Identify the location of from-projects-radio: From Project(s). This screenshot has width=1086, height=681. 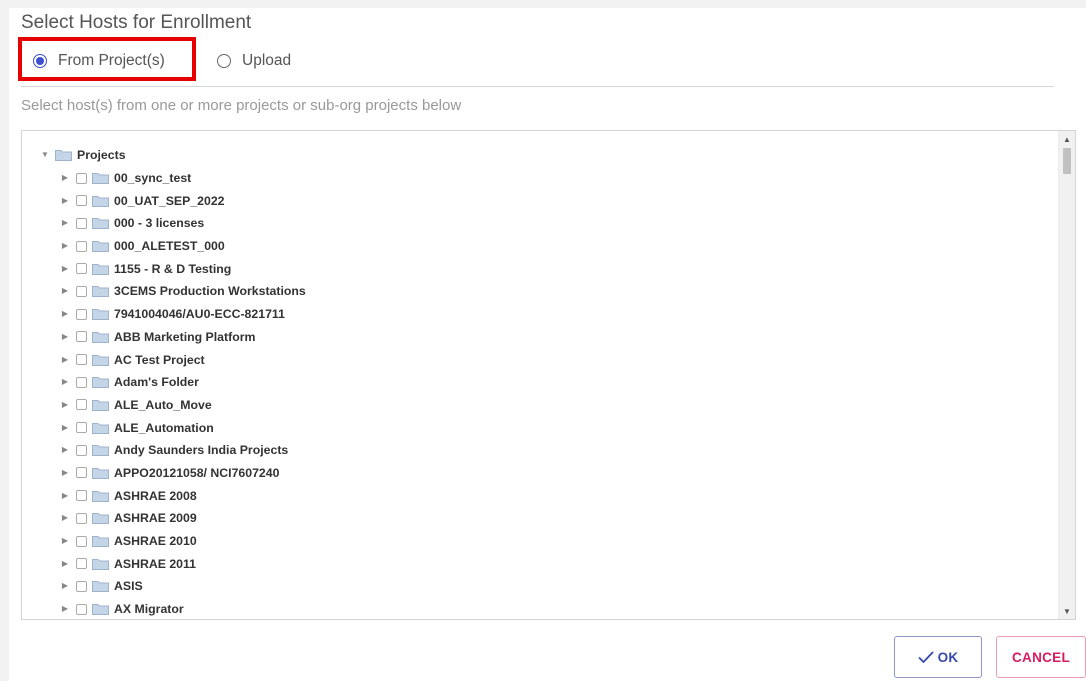
(99, 61).